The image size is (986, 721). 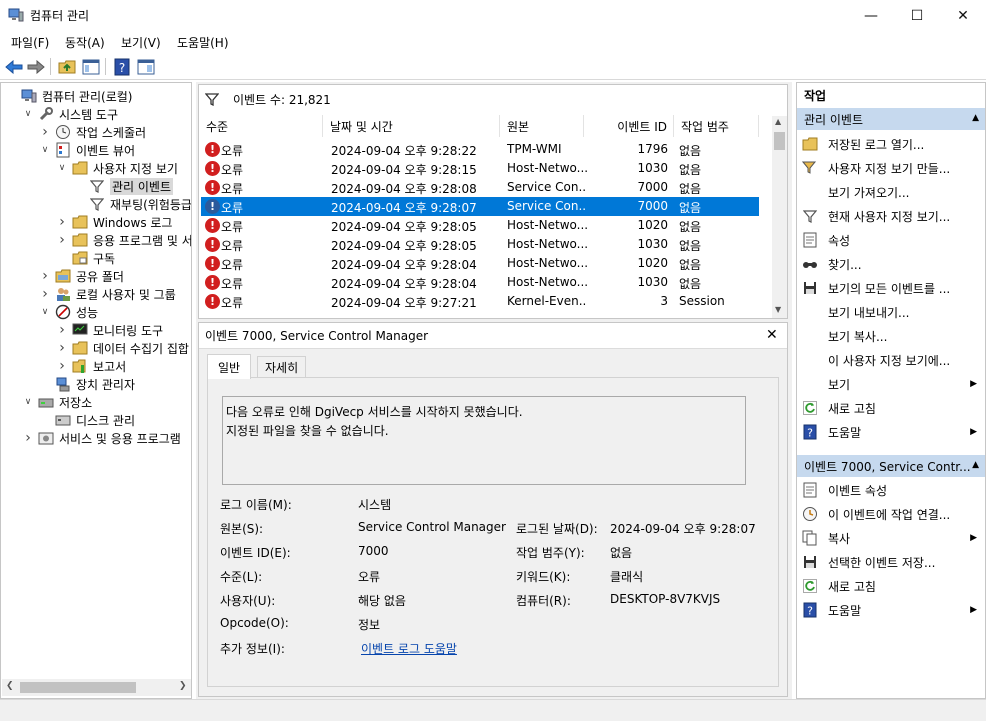 What do you see at coordinates (892, 240) in the screenshot?
I see `action-item: 속성` at bounding box center [892, 240].